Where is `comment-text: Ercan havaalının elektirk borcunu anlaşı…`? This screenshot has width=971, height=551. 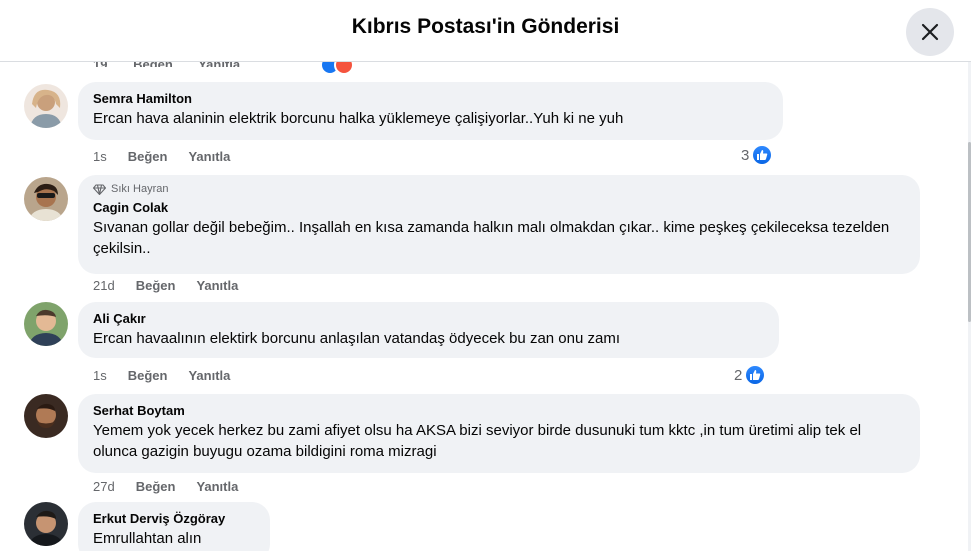 comment-text: Ercan havaalının elektirk borcunu anlaşı… is located at coordinates (356, 338).